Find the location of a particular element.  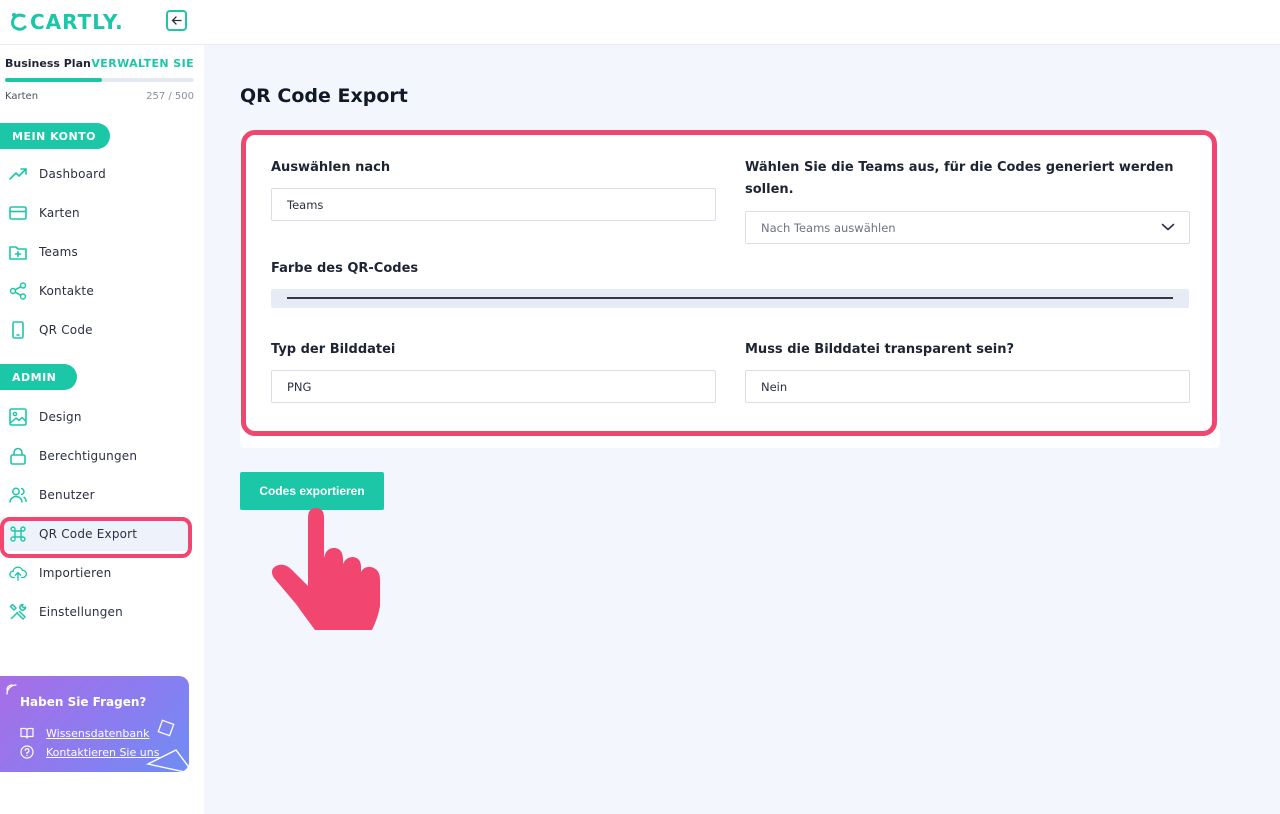

sidebar-item-label: Design is located at coordinates (60, 417).